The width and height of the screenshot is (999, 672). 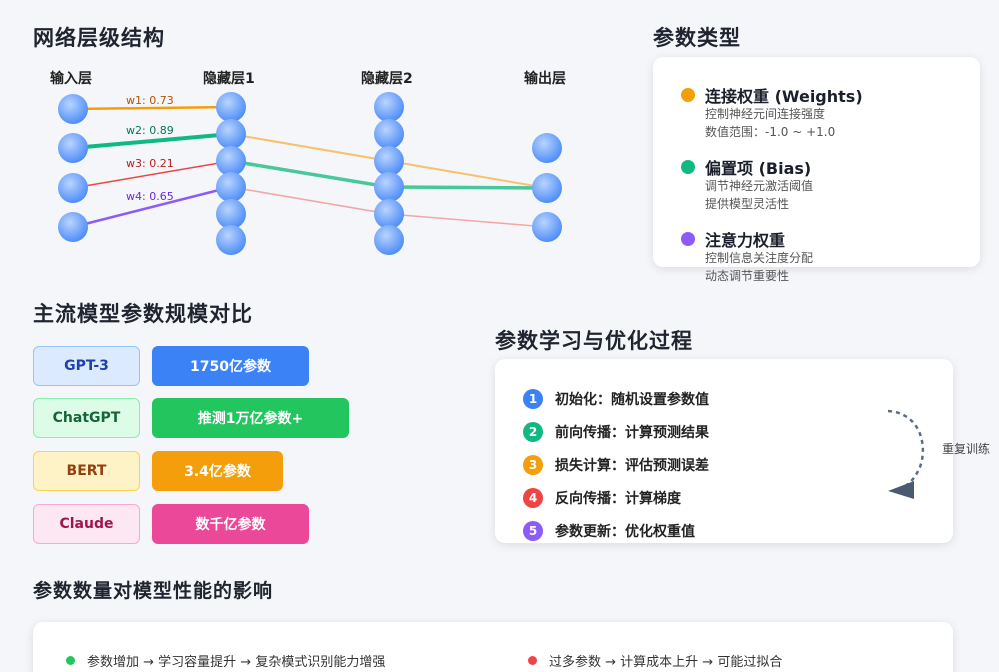 I want to click on model-params-gpt3: 1750亿参数, so click(x=230, y=366).